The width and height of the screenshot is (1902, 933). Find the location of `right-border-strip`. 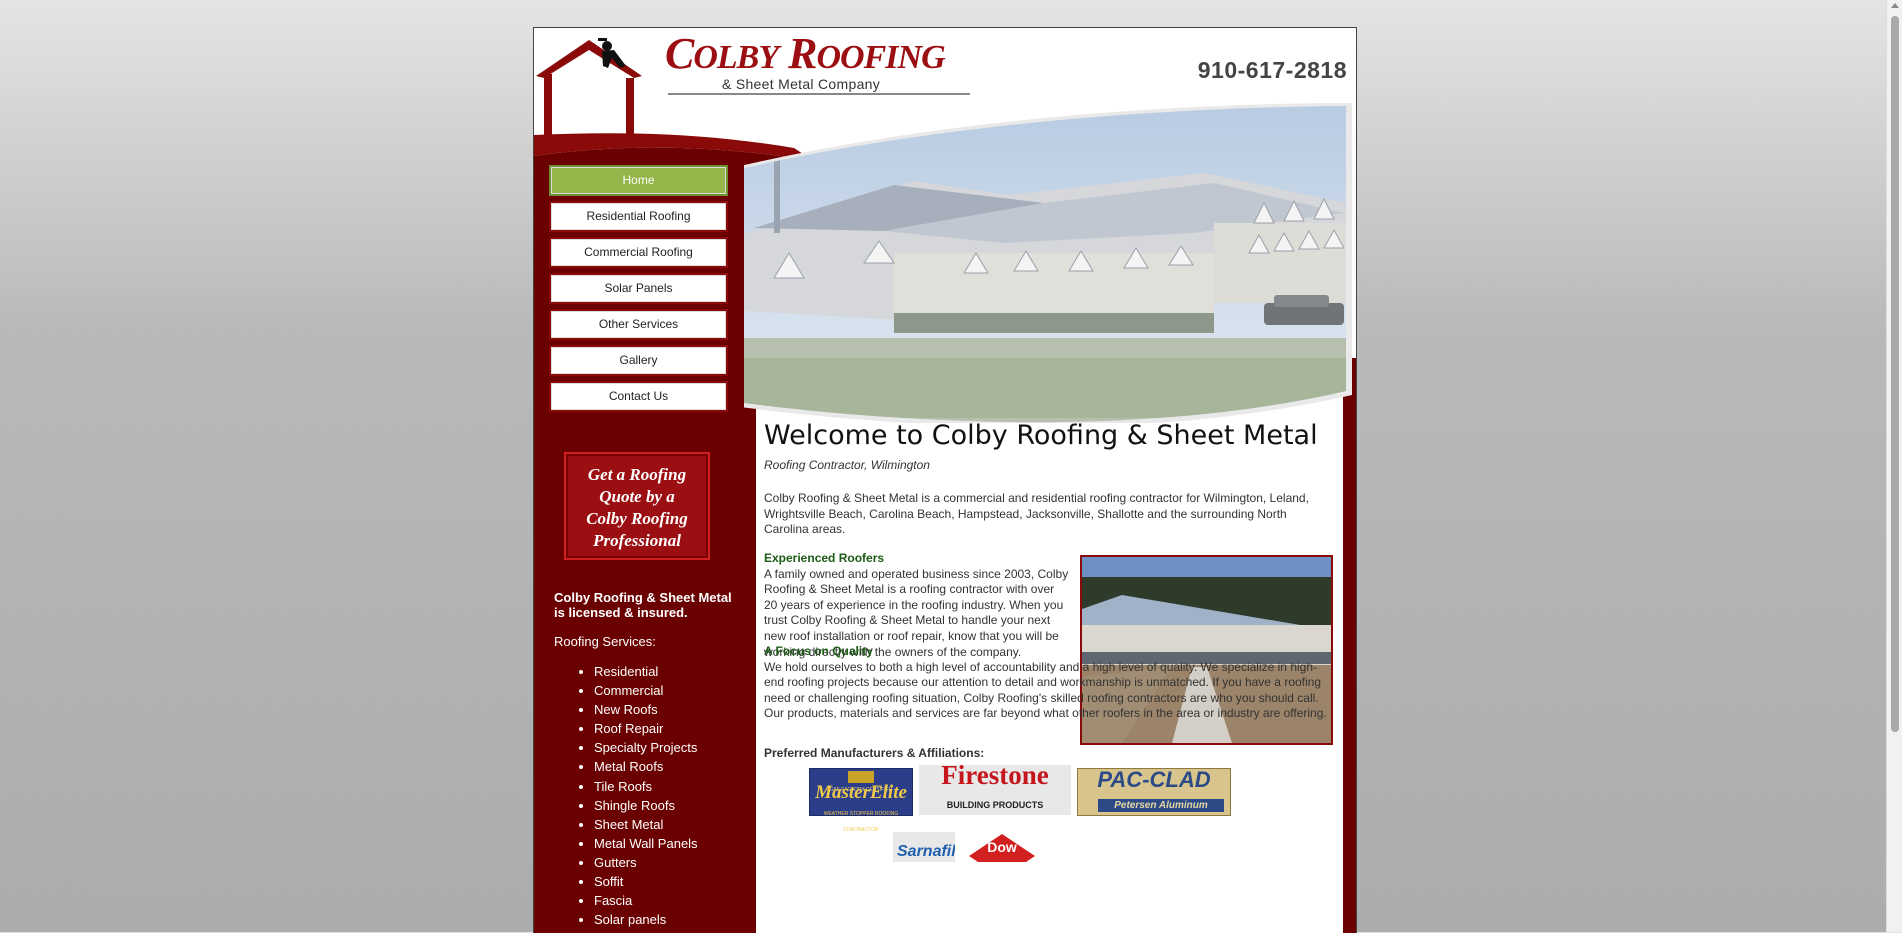

right-border-strip is located at coordinates (1349, 645).